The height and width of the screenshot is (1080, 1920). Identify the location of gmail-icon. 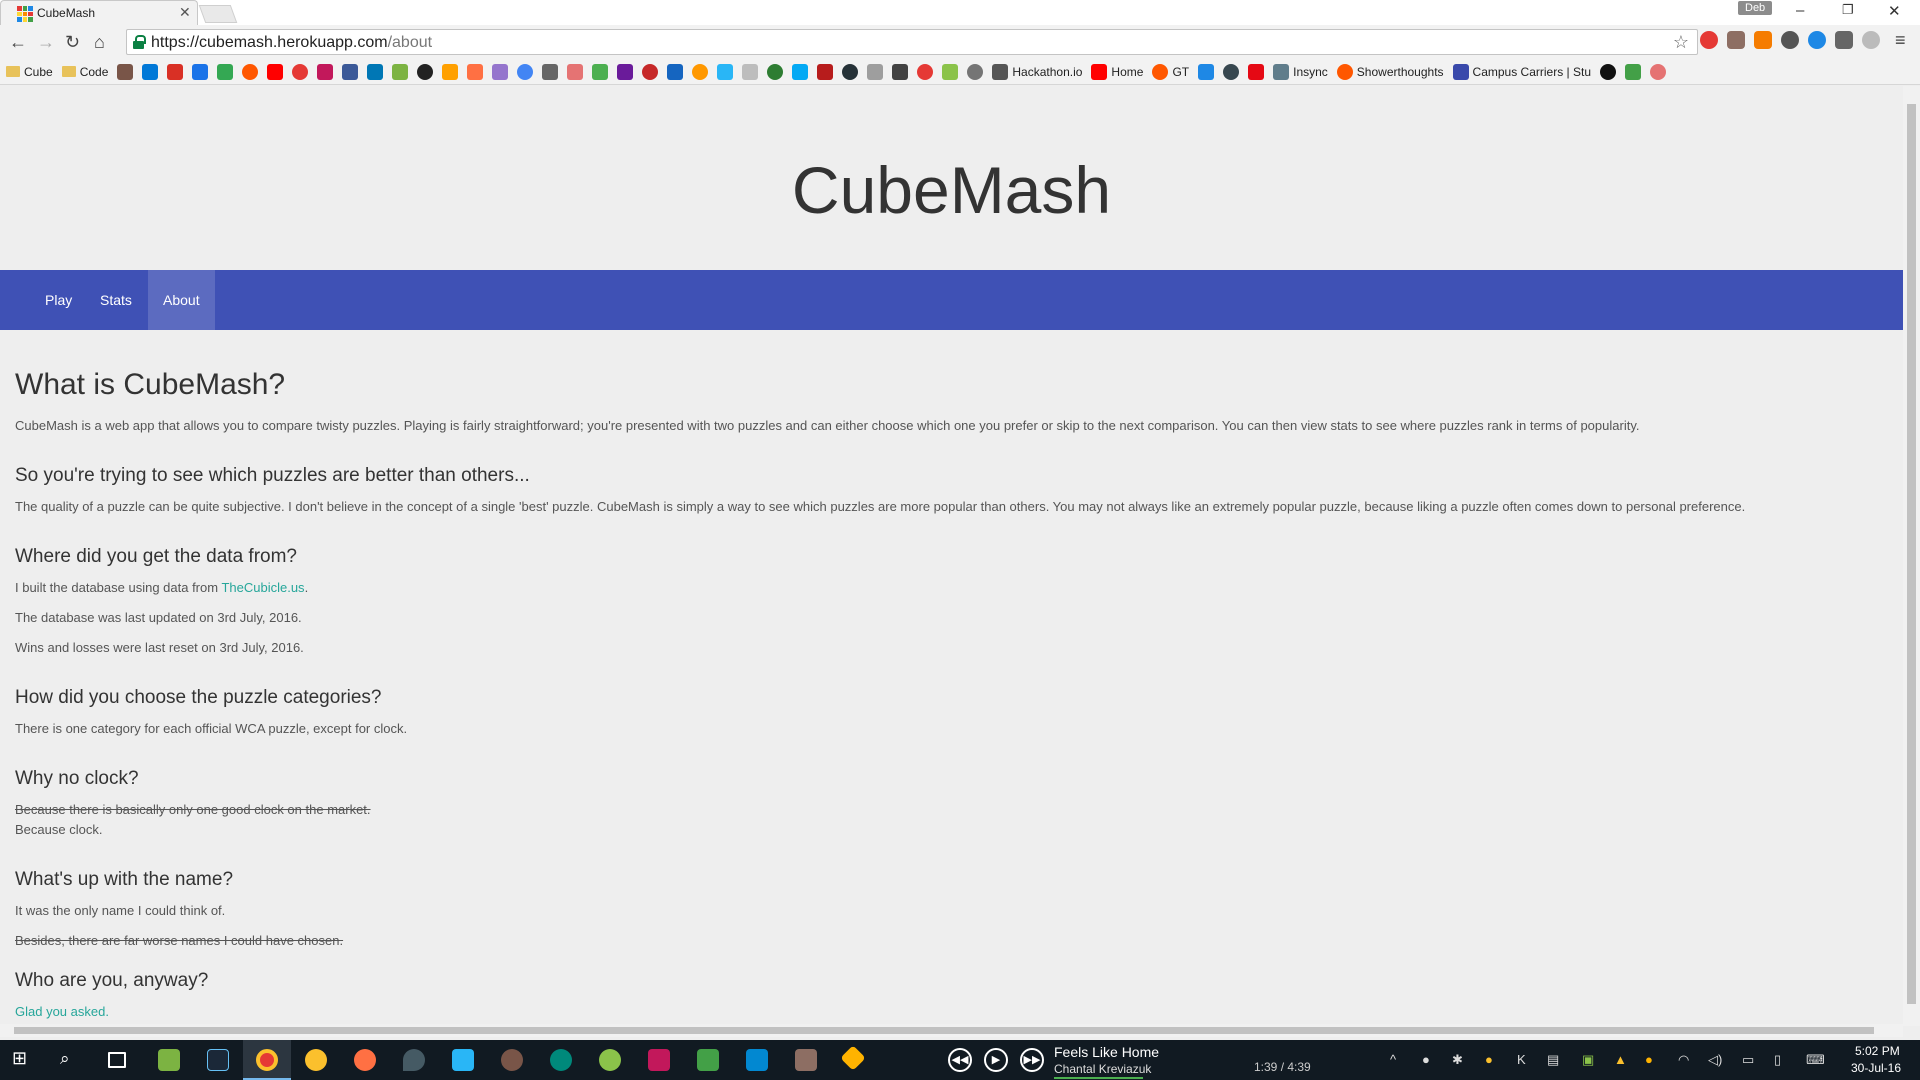
(175, 71).